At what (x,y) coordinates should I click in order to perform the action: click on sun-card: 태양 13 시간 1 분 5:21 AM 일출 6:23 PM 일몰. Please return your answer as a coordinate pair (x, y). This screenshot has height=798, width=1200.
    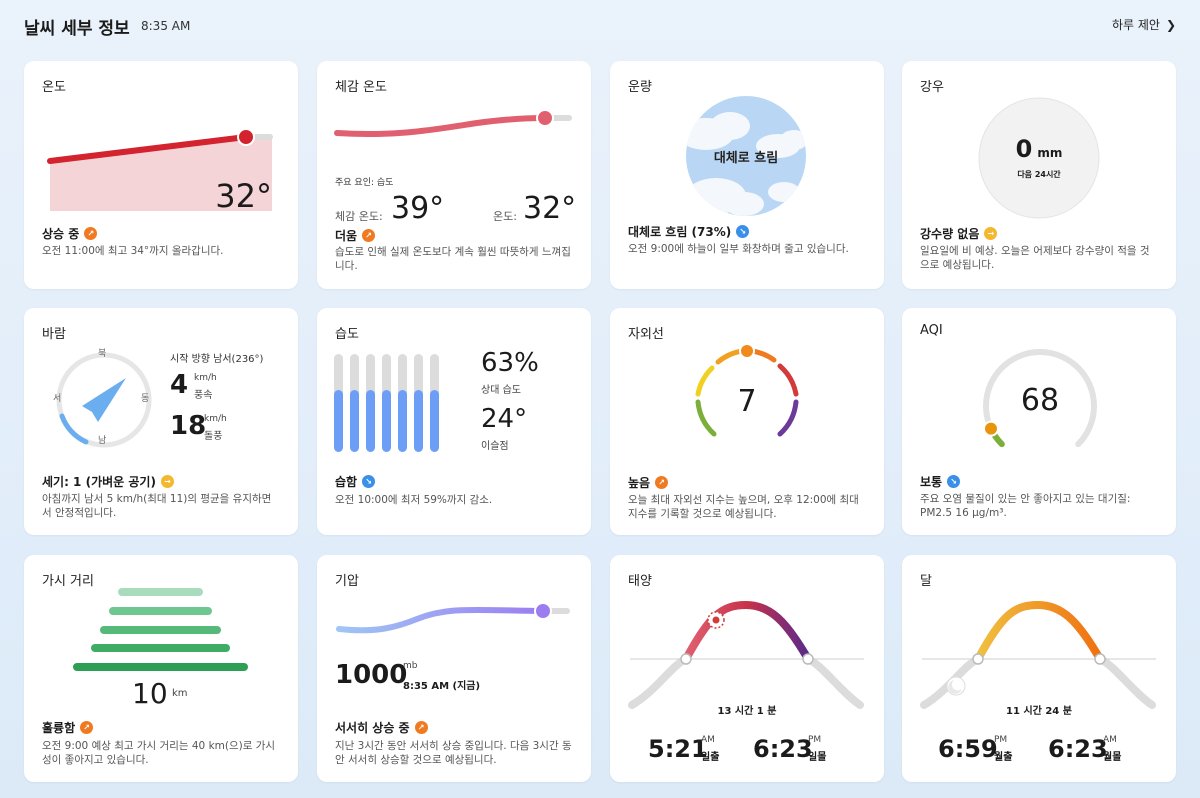
    Looking at the image, I should click on (747, 668).